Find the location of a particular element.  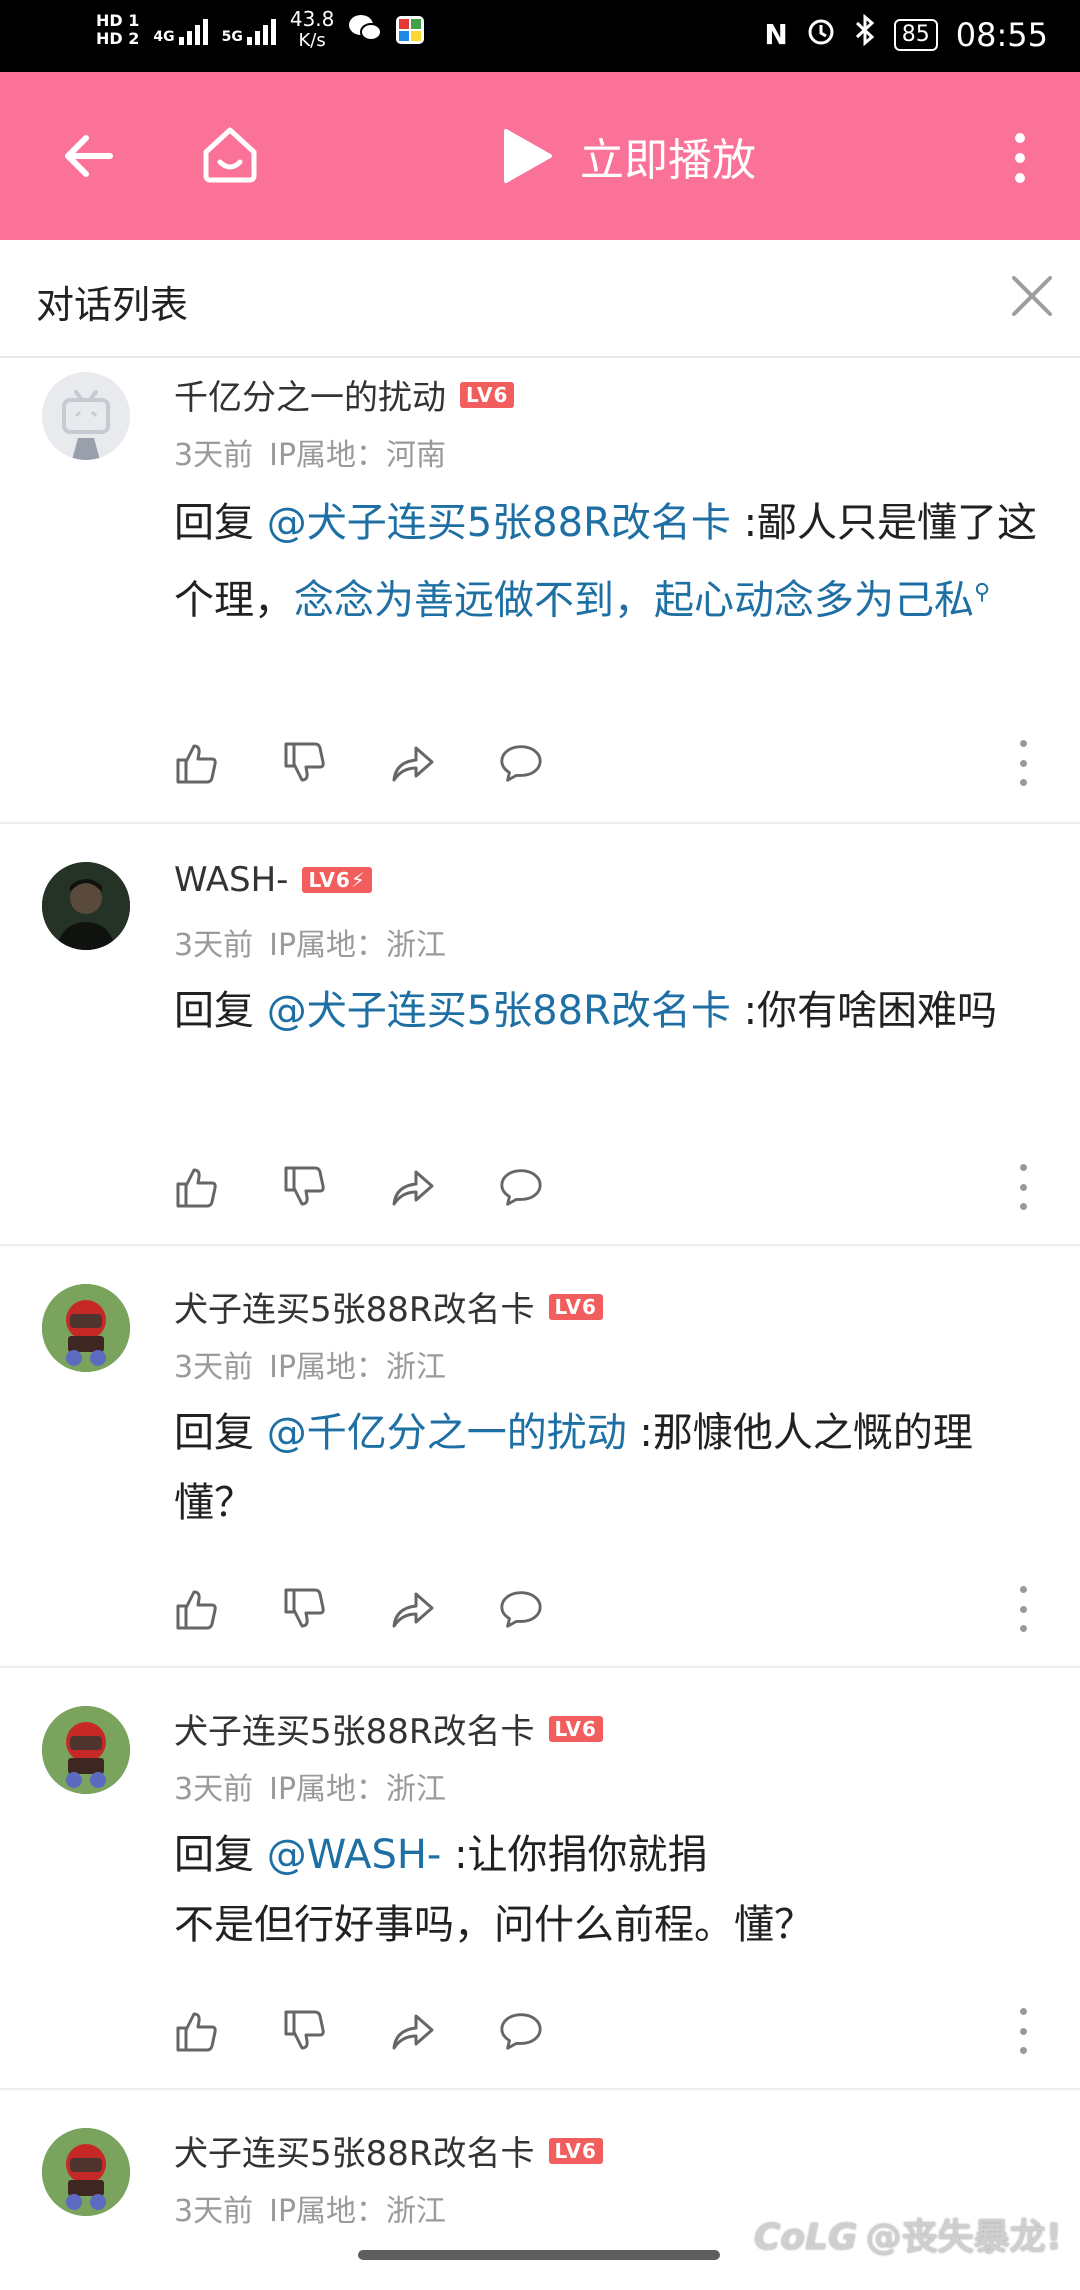

play-now-button: 立即播放 is located at coordinates (628, 156).